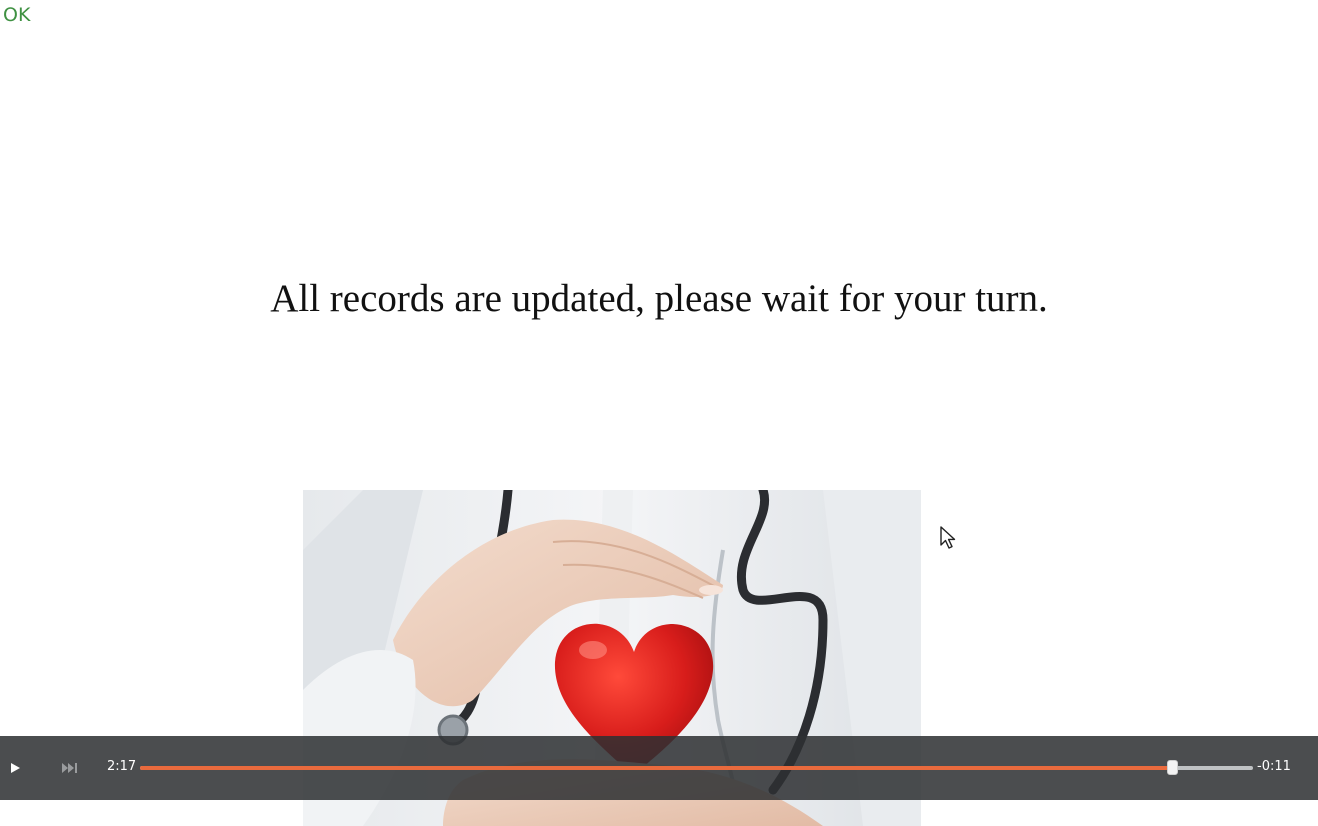 This screenshot has height=826, width=1318. I want to click on video-controls: 2:17 -0:11, so click(659, 768).